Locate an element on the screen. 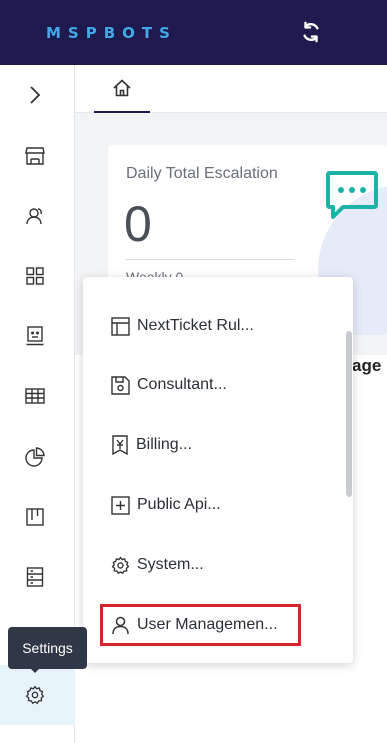 The width and height of the screenshot is (387, 743). sidebar-item-bots is located at coordinates (35, 336).